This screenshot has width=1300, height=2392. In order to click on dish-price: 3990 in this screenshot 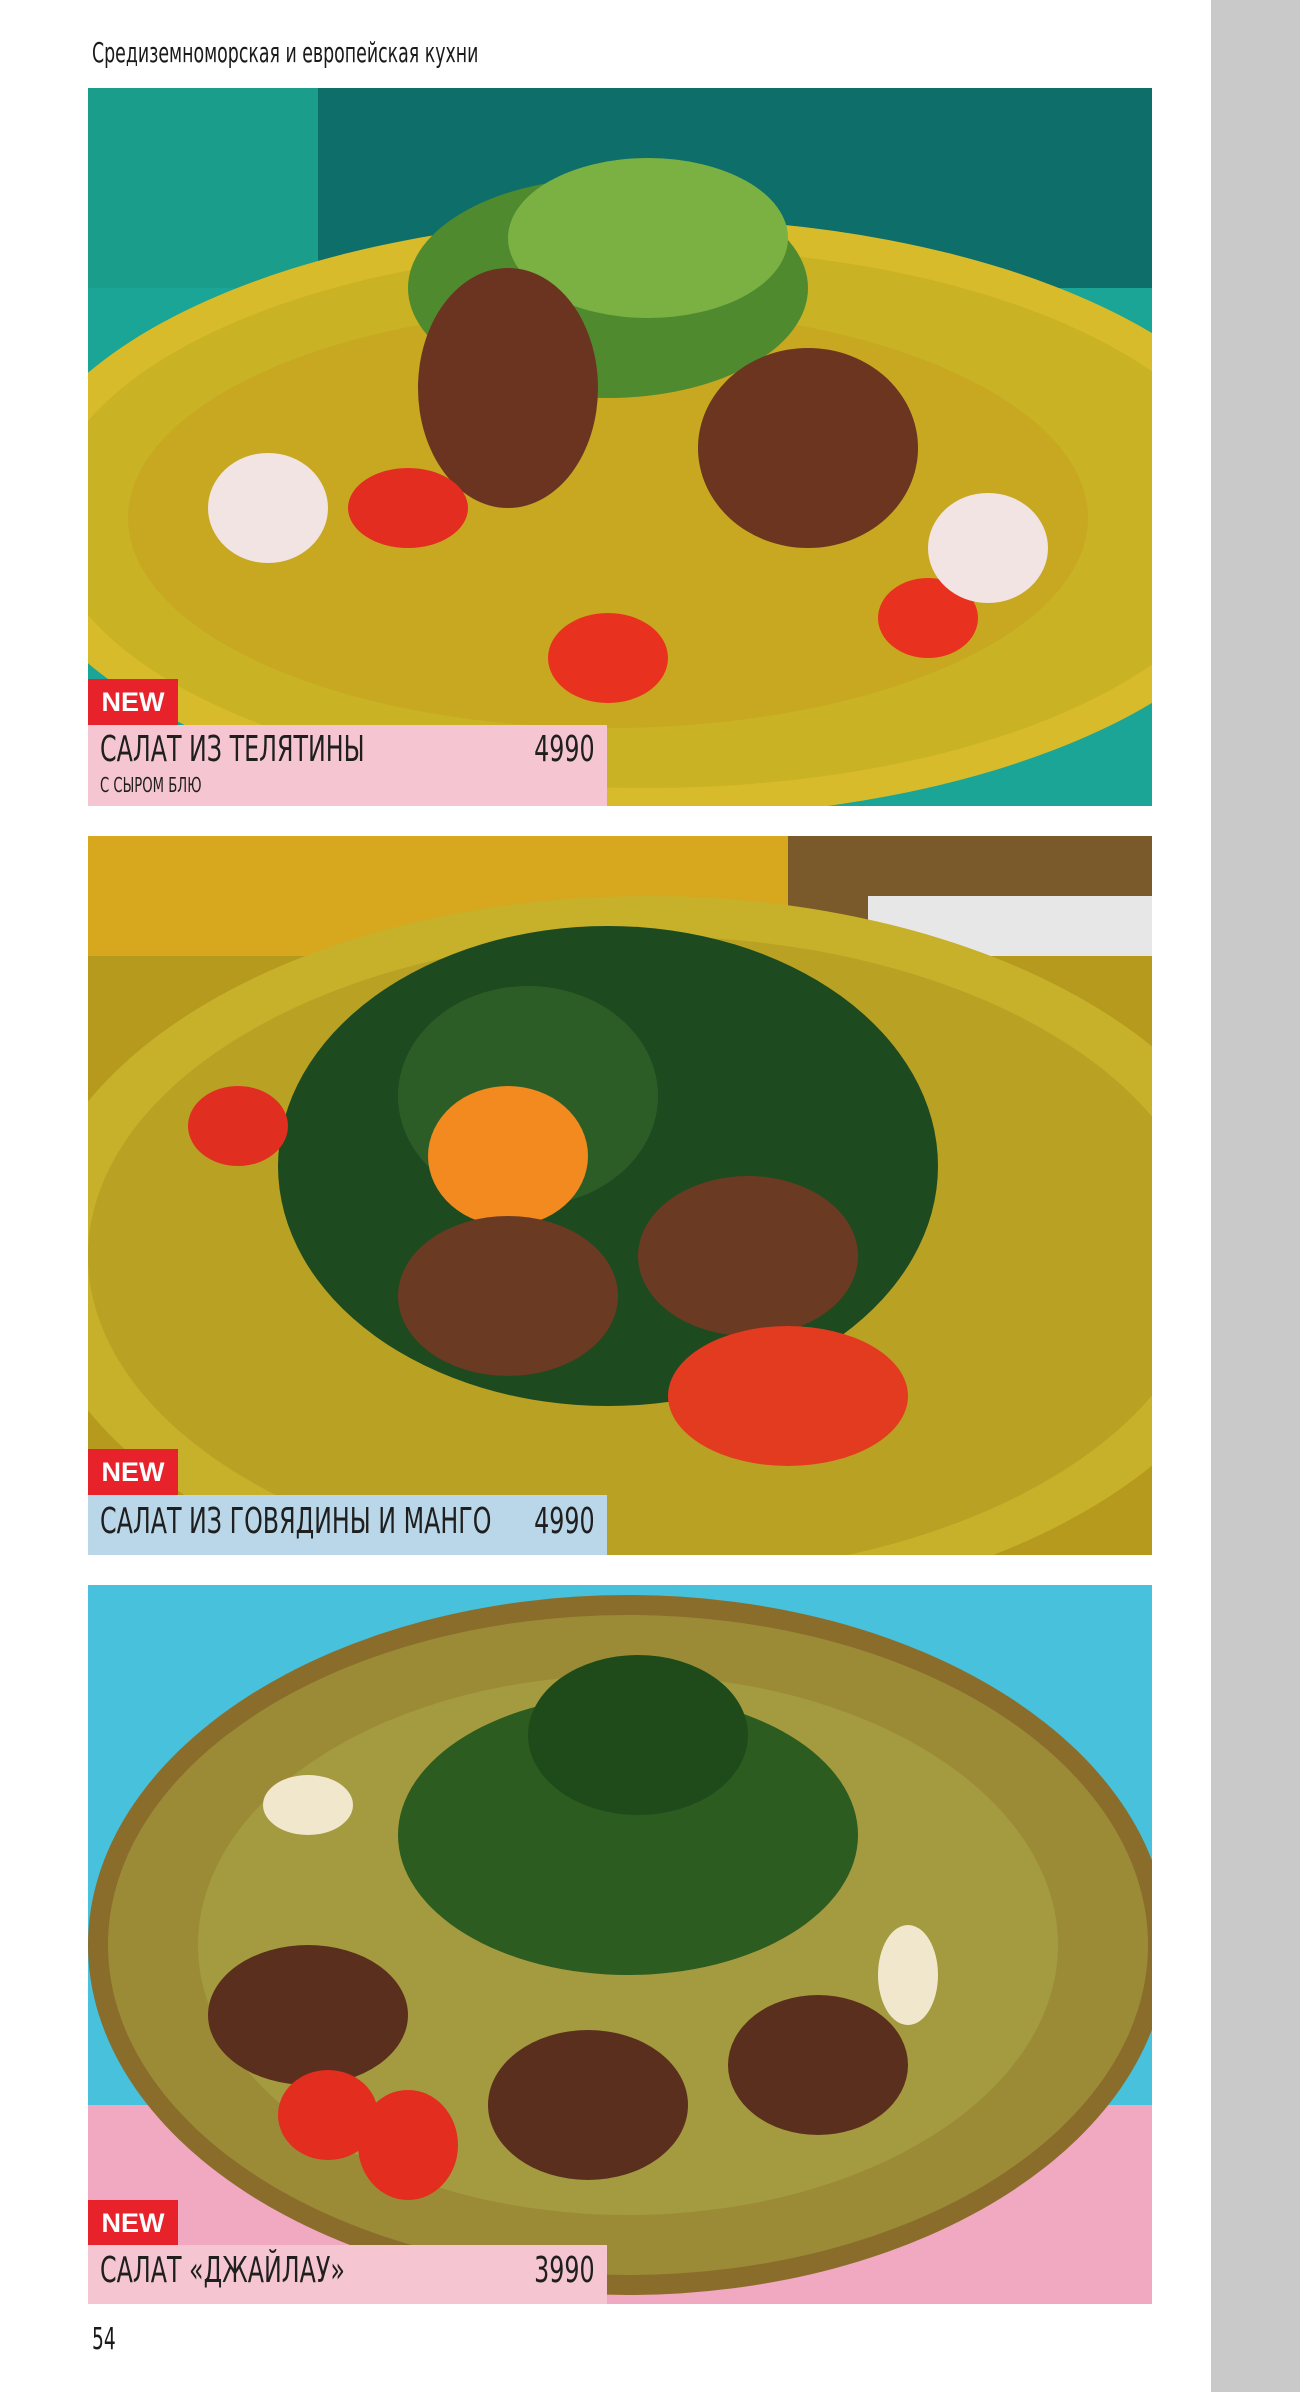, I will do `click(564, 2270)`.